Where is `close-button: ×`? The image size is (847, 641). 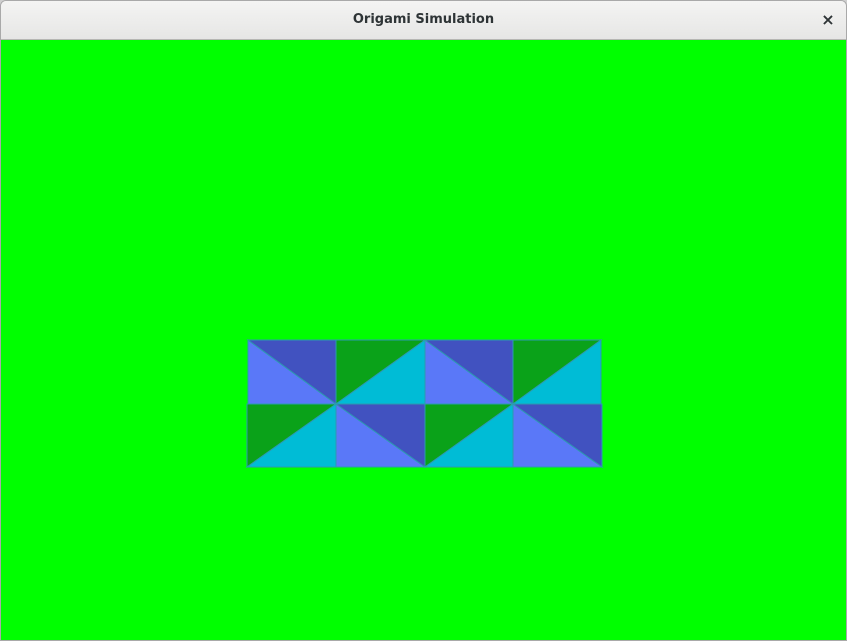 close-button: × is located at coordinates (828, 20).